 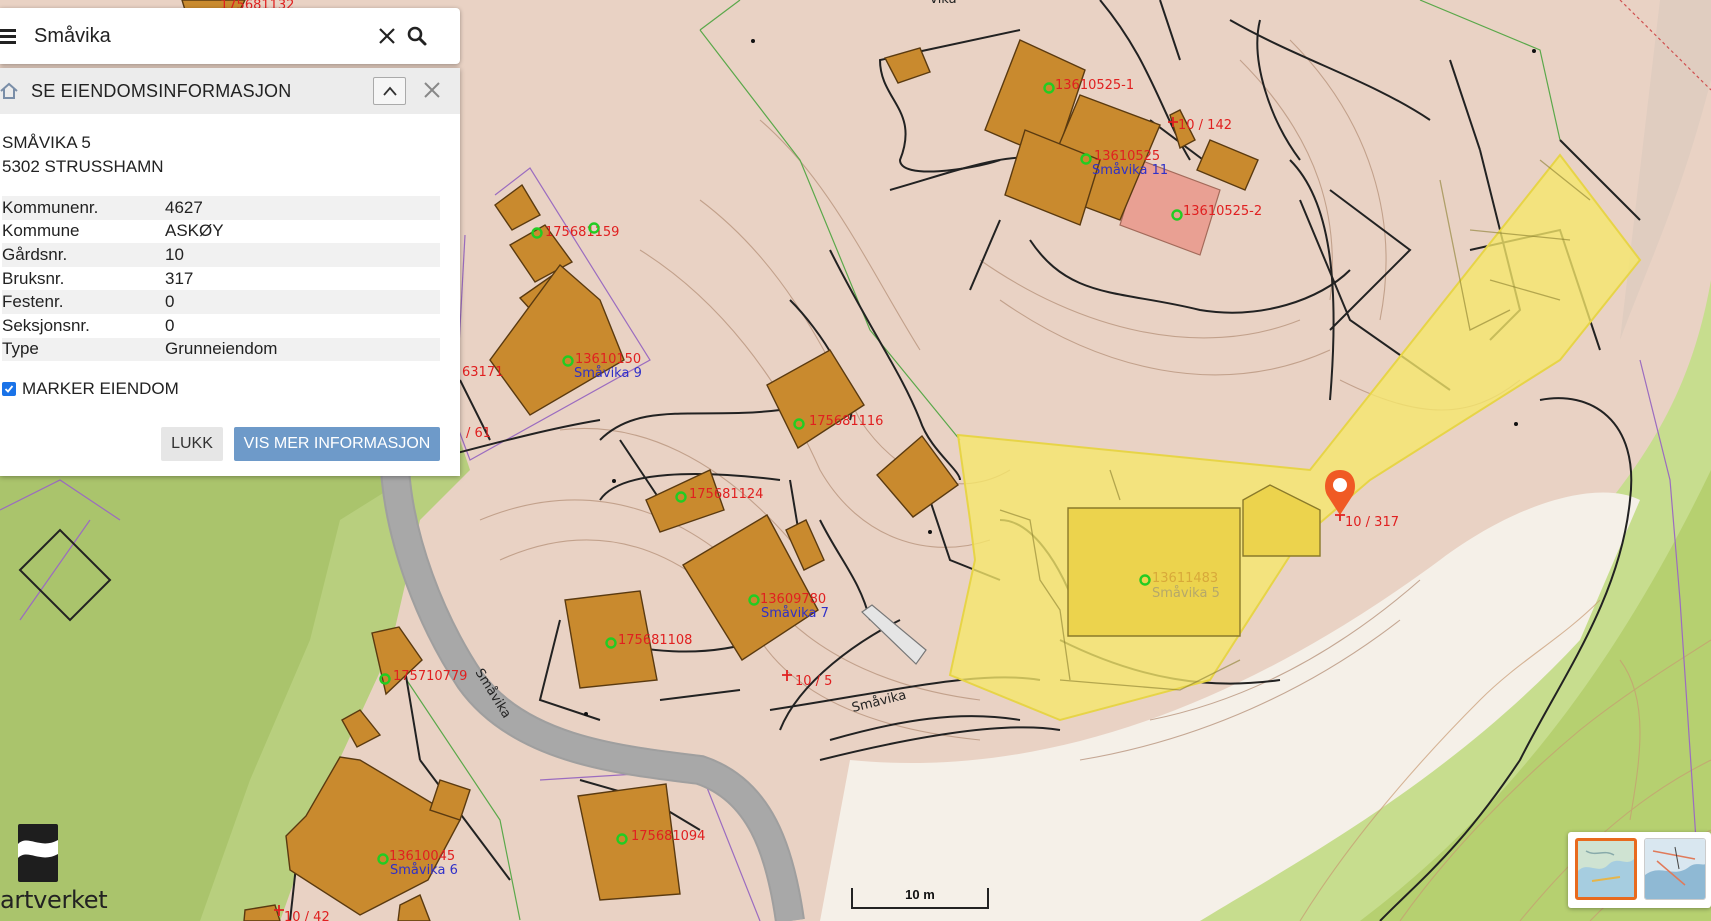 What do you see at coordinates (337, 444) in the screenshot?
I see `more-info-button: VIS MER INFORMASJON` at bounding box center [337, 444].